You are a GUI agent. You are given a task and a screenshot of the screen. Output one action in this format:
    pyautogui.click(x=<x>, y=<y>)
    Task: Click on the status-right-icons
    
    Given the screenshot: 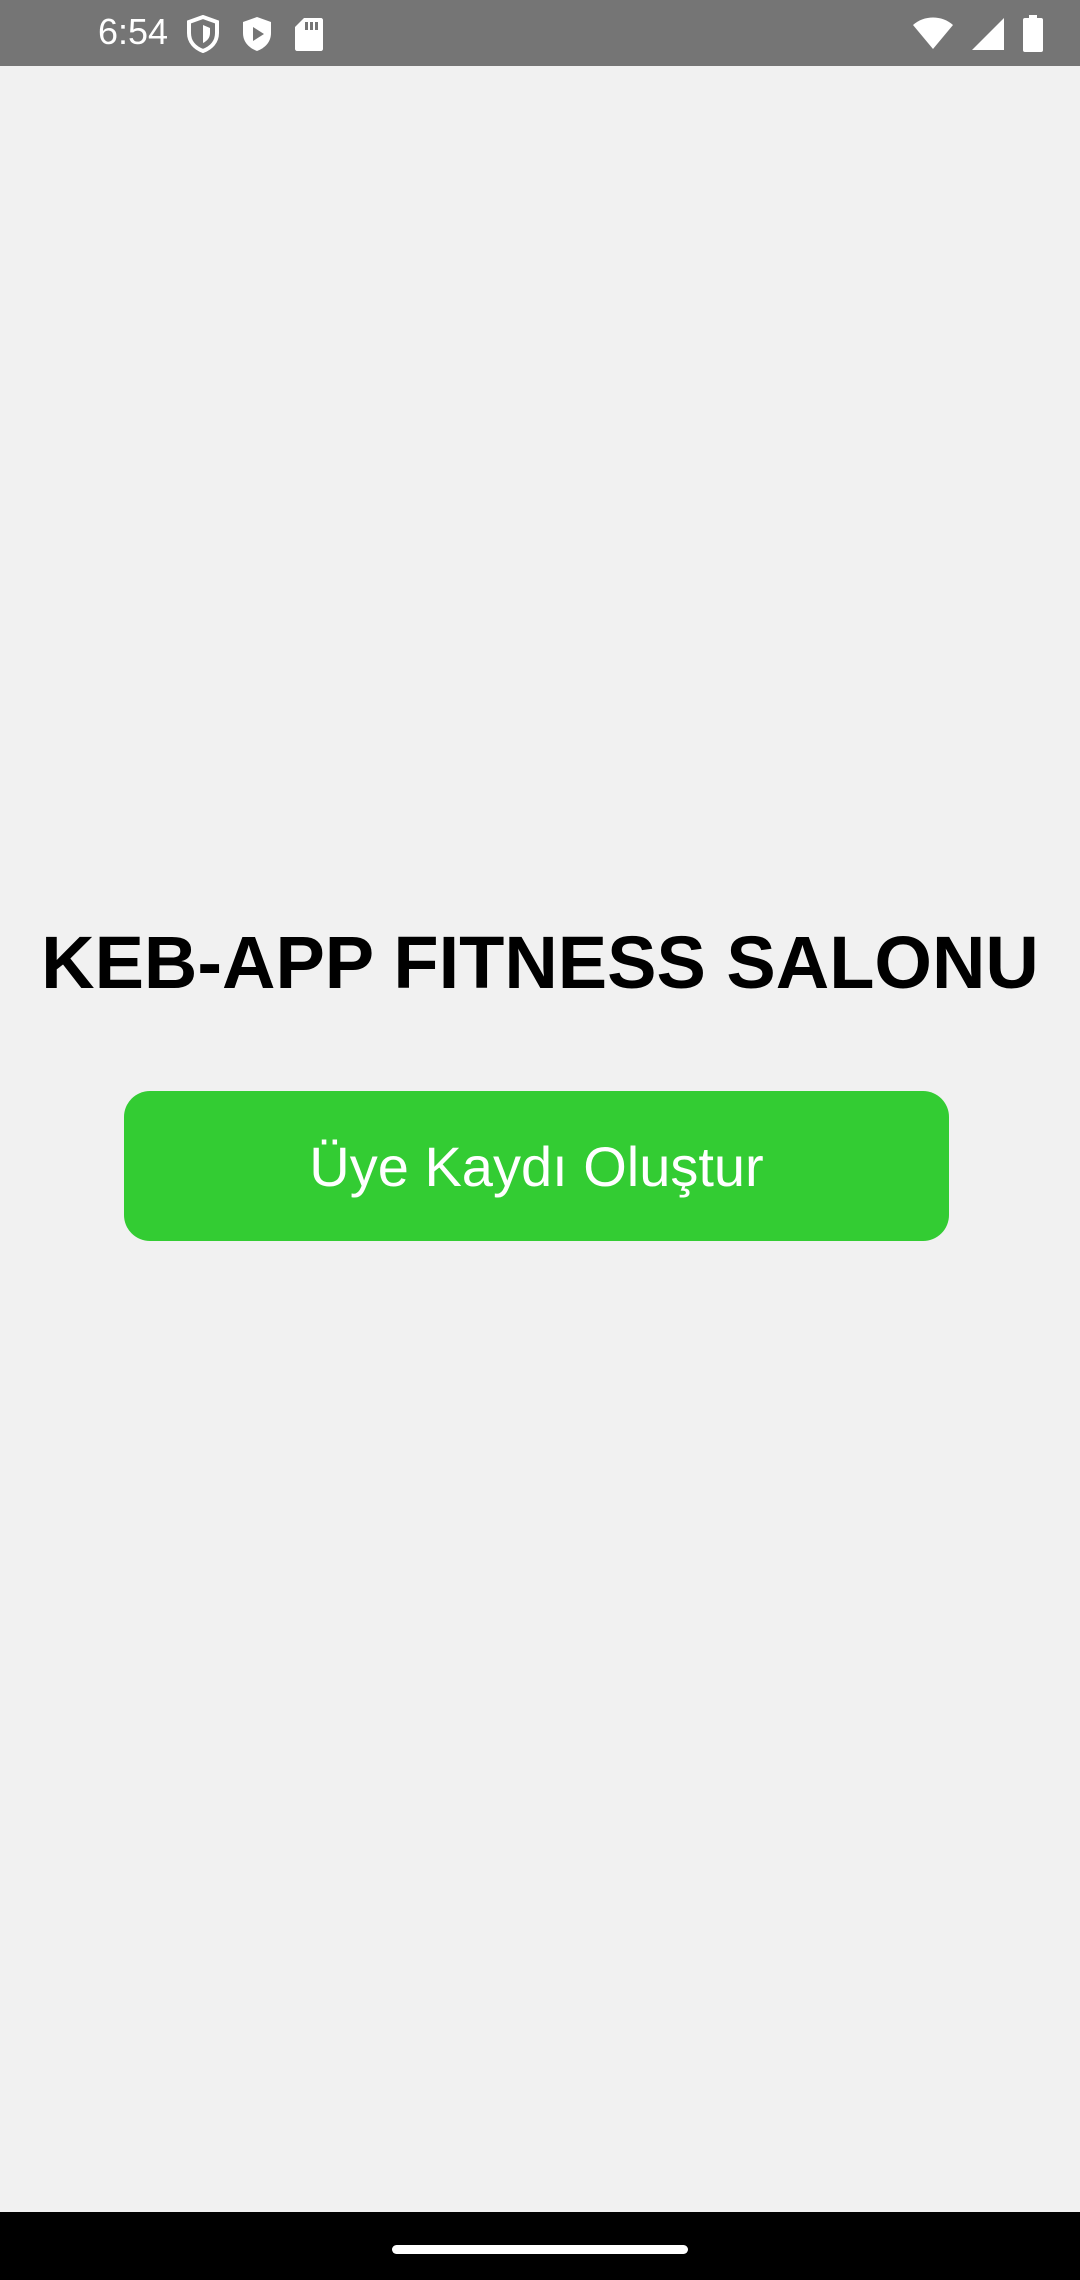 What is the action you would take?
    pyautogui.click(x=978, y=34)
    